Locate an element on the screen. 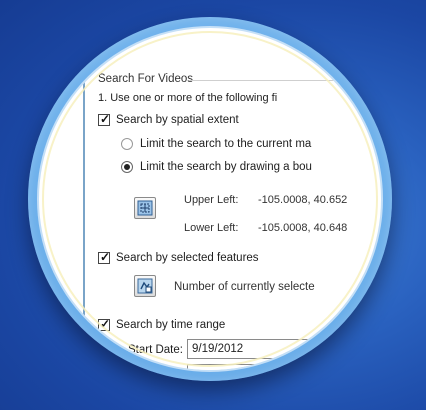 Image resolution: width=426 pixels, height=410 pixels. radio-current-map is located at coordinates (127, 144).